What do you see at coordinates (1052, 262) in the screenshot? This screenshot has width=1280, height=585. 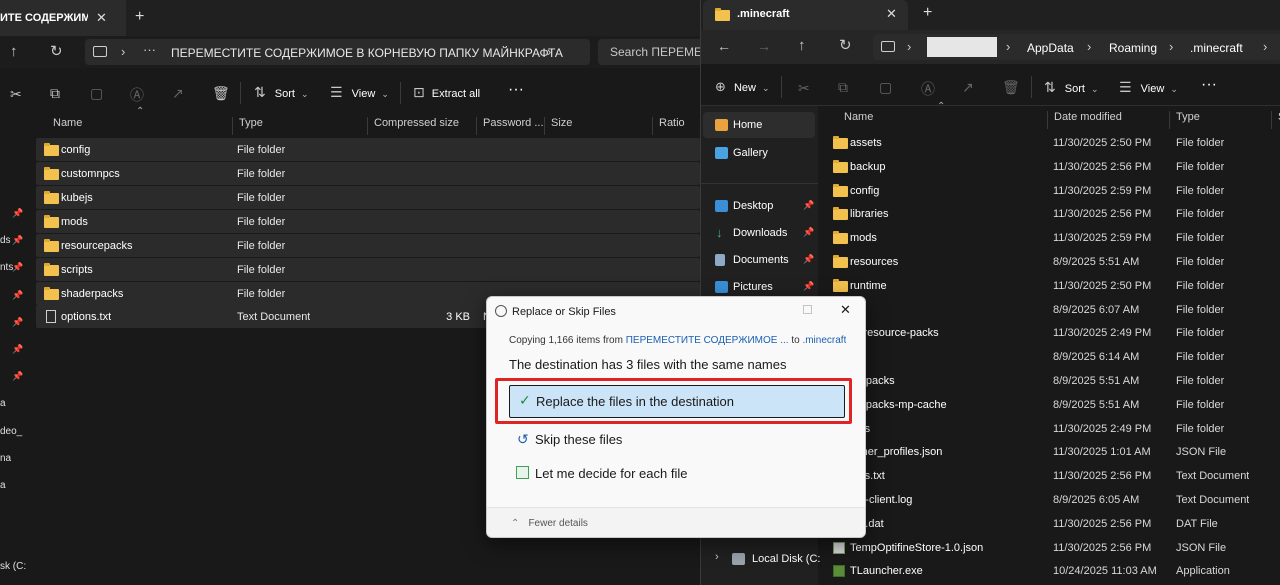 I see `table-row: resources 8/9/2025 5:51 AM File folder` at bounding box center [1052, 262].